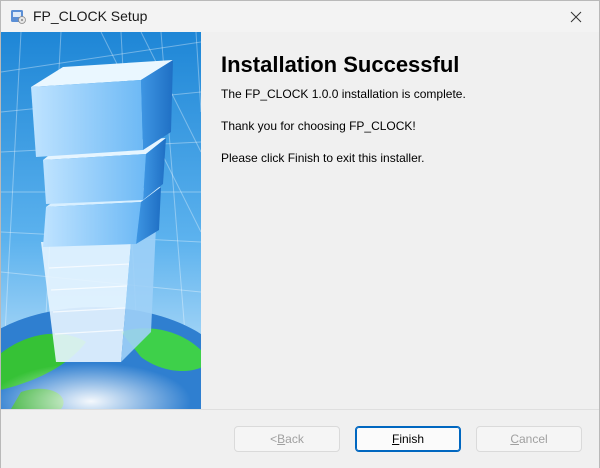  Describe the element at coordinates (300, 16) in the screenshot. I see `title-bar: FP_CLOCK Setup` at that location.